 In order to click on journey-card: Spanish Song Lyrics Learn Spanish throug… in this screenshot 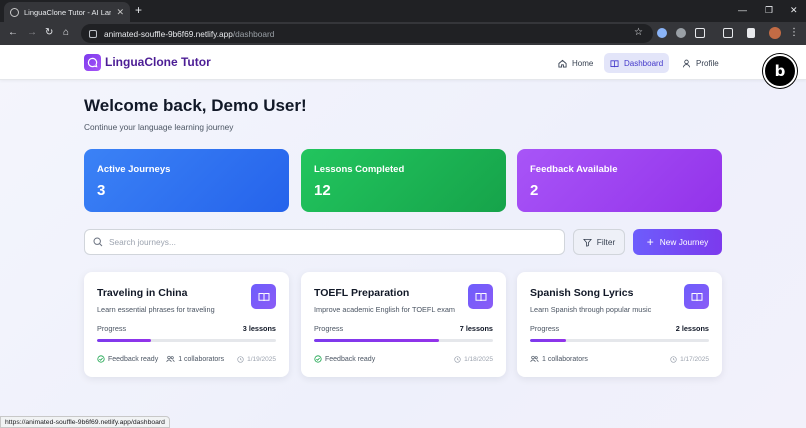, I will do `click(619, 324)`.